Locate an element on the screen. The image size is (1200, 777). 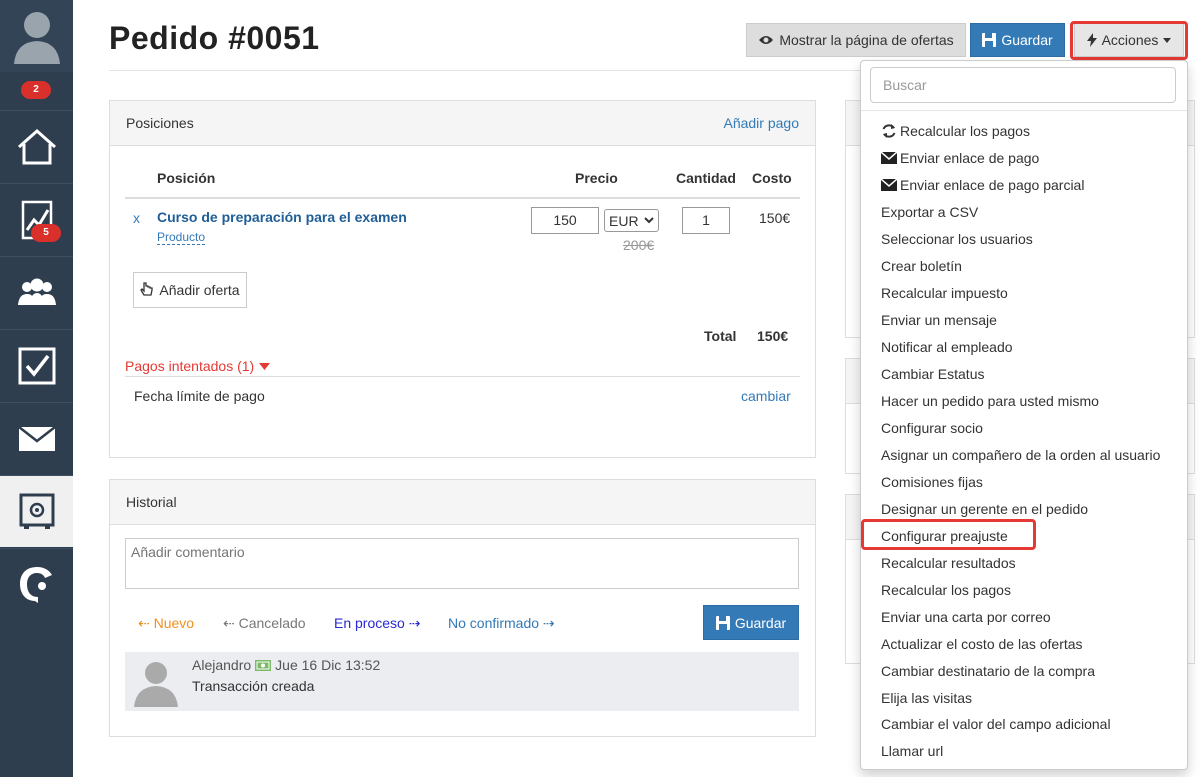
menu-item-change-recipient: Cambiar destinatario de la compra is located at coordinates (988, 671).